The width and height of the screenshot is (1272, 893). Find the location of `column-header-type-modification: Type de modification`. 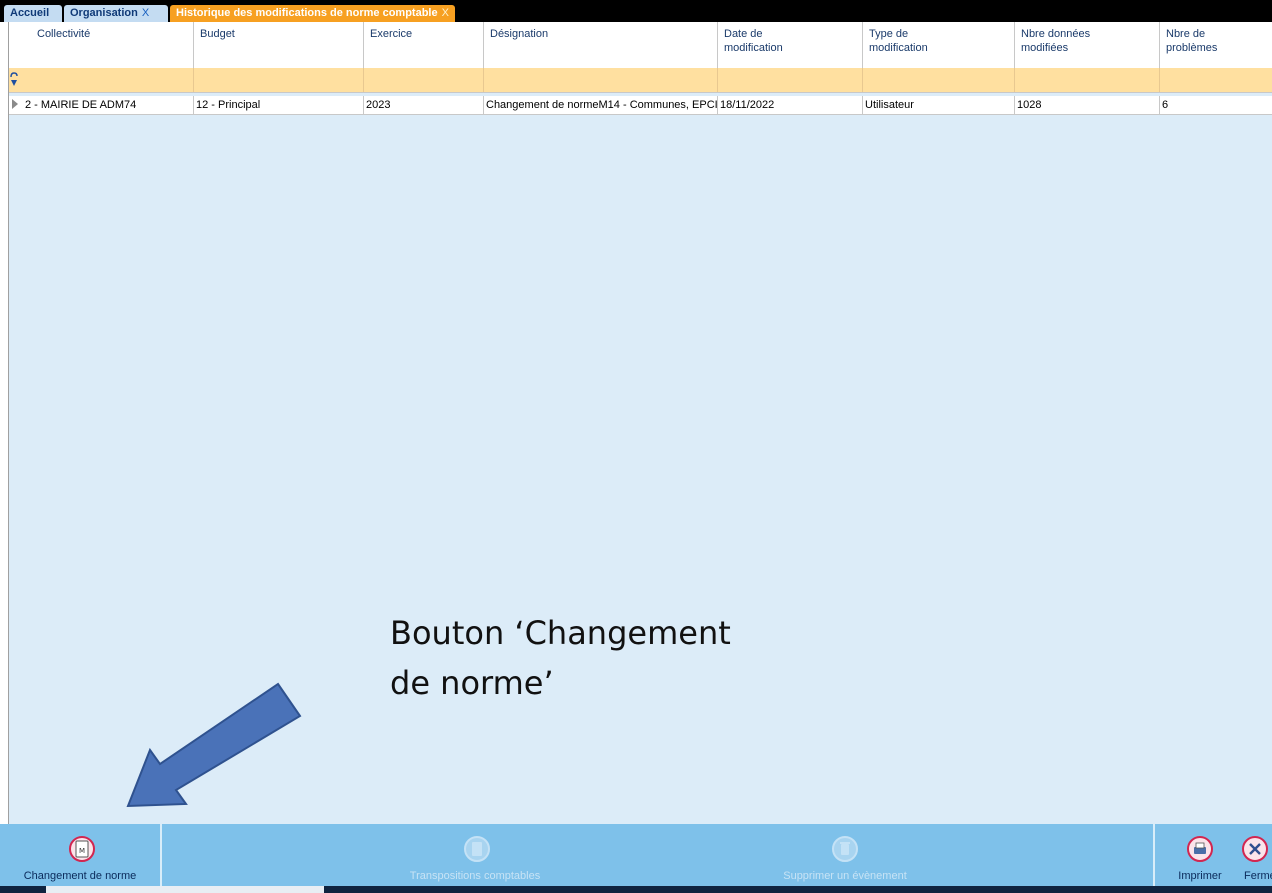

column-header-type-modification: Type de modification is located at coordinates (939, 45).